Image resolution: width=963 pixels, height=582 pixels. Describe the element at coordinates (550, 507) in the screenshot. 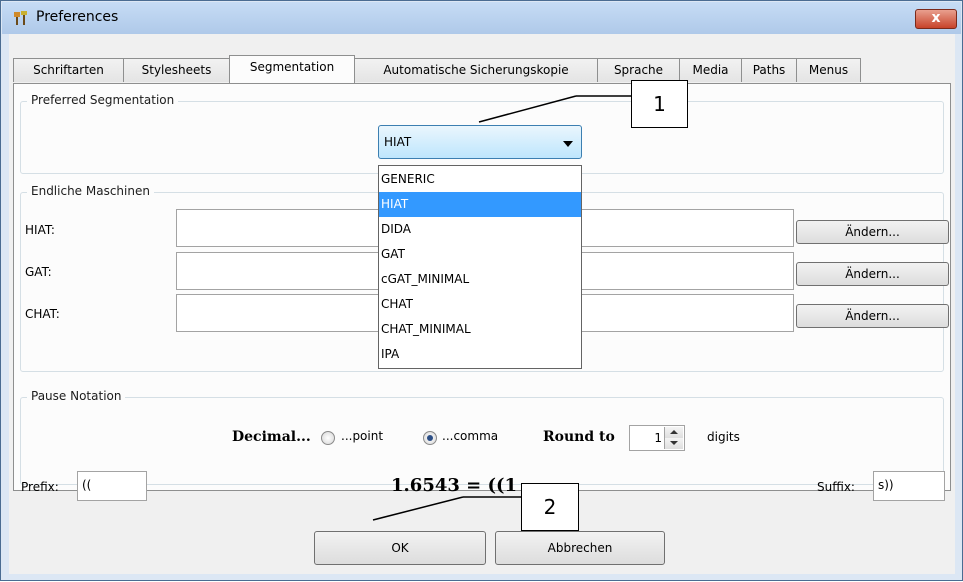

I see `callout-2: 2` at that location.